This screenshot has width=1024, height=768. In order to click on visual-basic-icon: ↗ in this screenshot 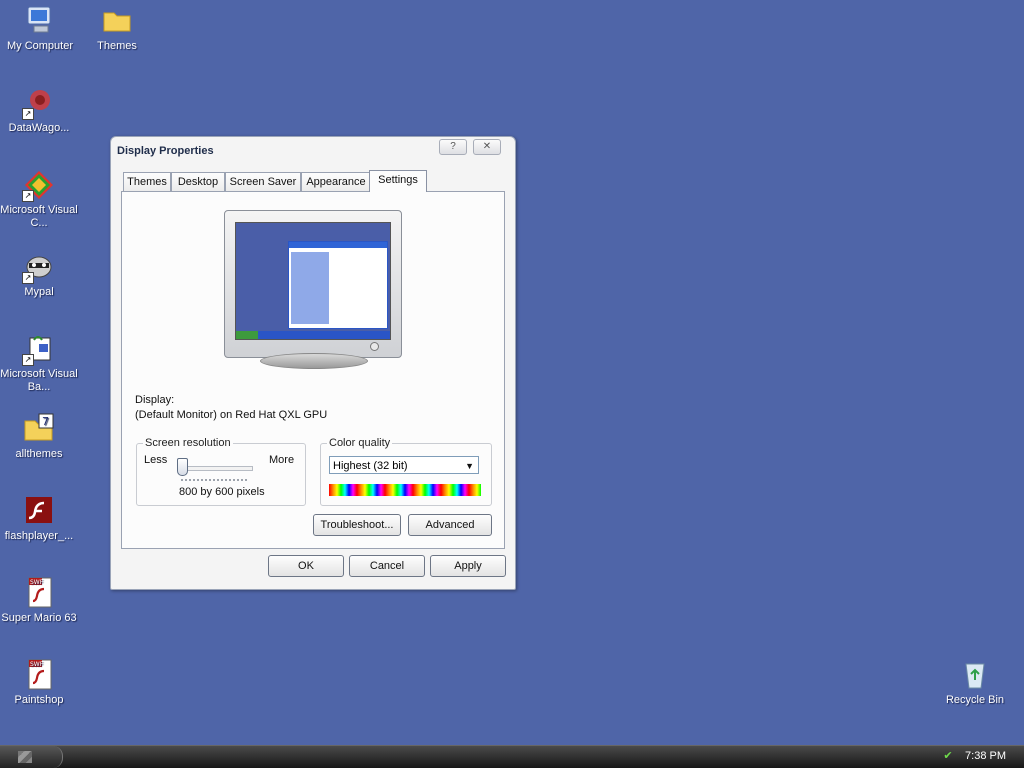, I will do `click(39, 349)`.